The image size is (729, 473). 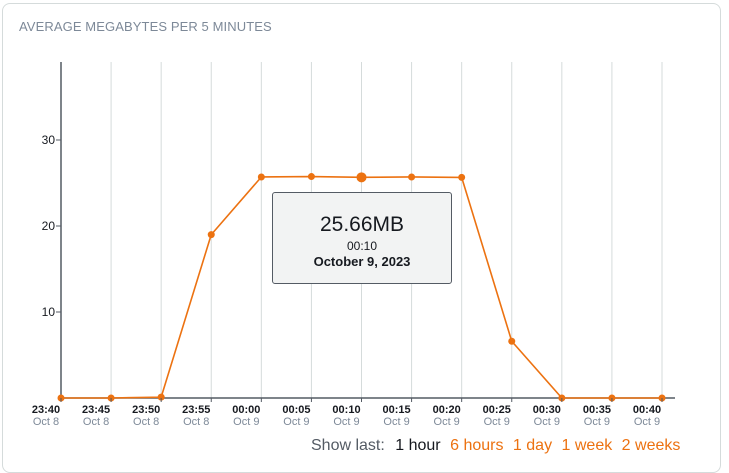 What do you see at coordinates (246, 410) in the screenshot?
I see `x-tick-time-4: 00:00` at bounding box center [246, 410].